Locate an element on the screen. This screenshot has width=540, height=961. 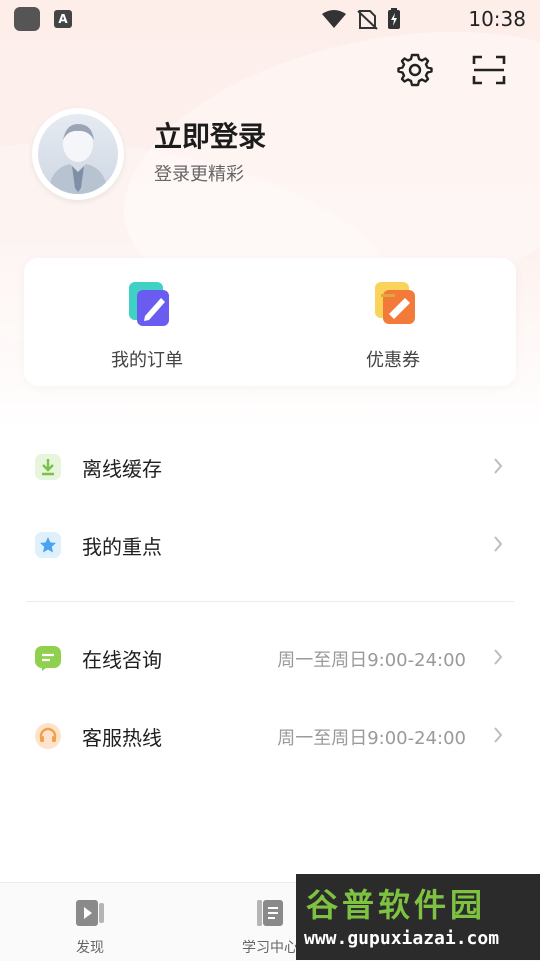
status-time: 10:38 is located at coordinates (497, 19).